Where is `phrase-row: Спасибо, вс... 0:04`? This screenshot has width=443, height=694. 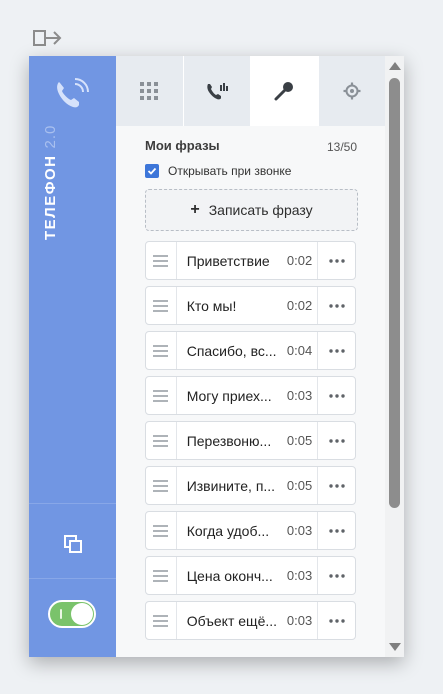
phrase-row: Спасибо, вс... 0:04 is located at coordinates (250, 350).